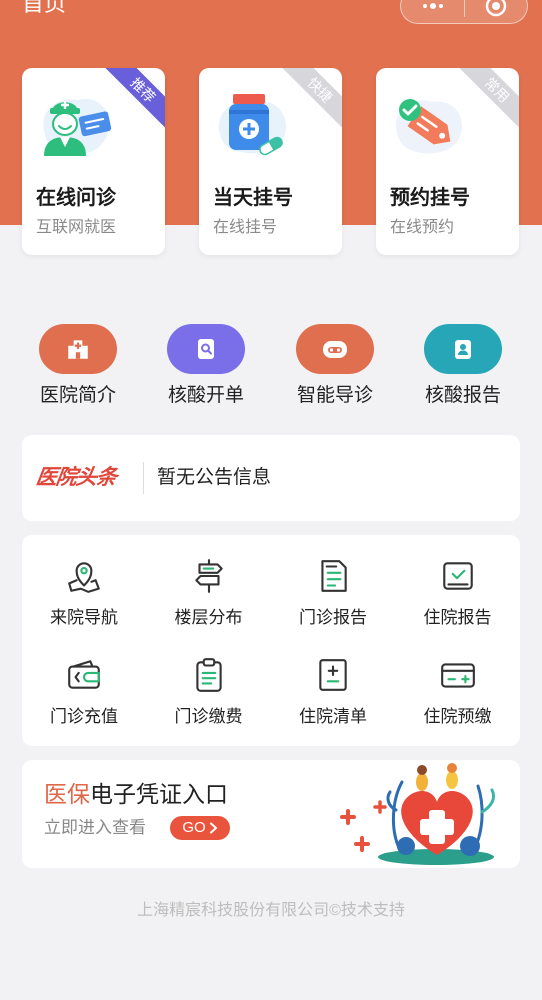 Image resolution: width=542 pixels, height=1000 pixels. I want to click on document-search-icon, so click(206, 349).